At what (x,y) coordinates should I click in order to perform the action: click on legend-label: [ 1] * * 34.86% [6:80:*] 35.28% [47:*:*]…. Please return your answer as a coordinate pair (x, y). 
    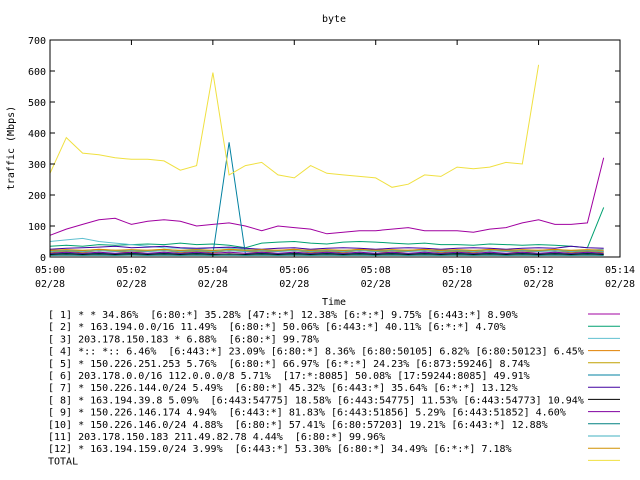
    Looking at the image, I should click on (283, 315).